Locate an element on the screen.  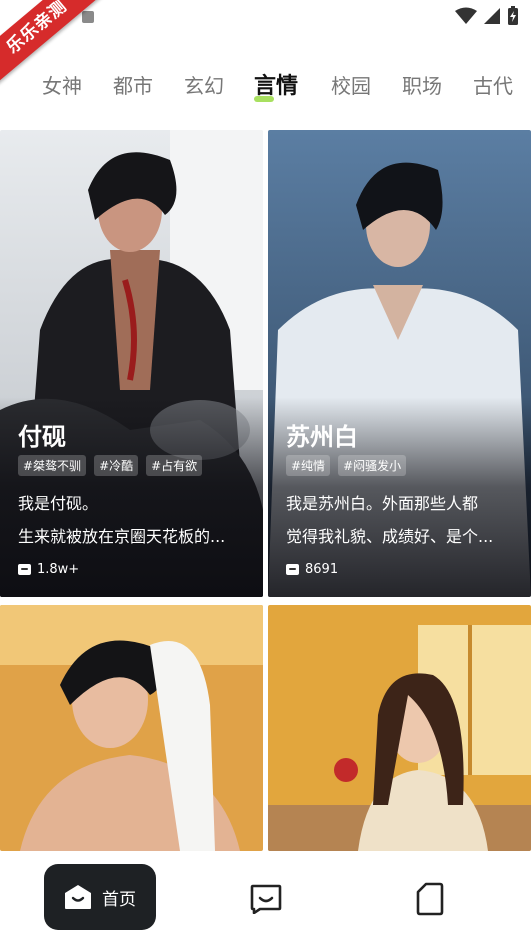
character-tags: #桀骜不驯 #冷酷 #占有欲 is located at coordinates (110, 465).